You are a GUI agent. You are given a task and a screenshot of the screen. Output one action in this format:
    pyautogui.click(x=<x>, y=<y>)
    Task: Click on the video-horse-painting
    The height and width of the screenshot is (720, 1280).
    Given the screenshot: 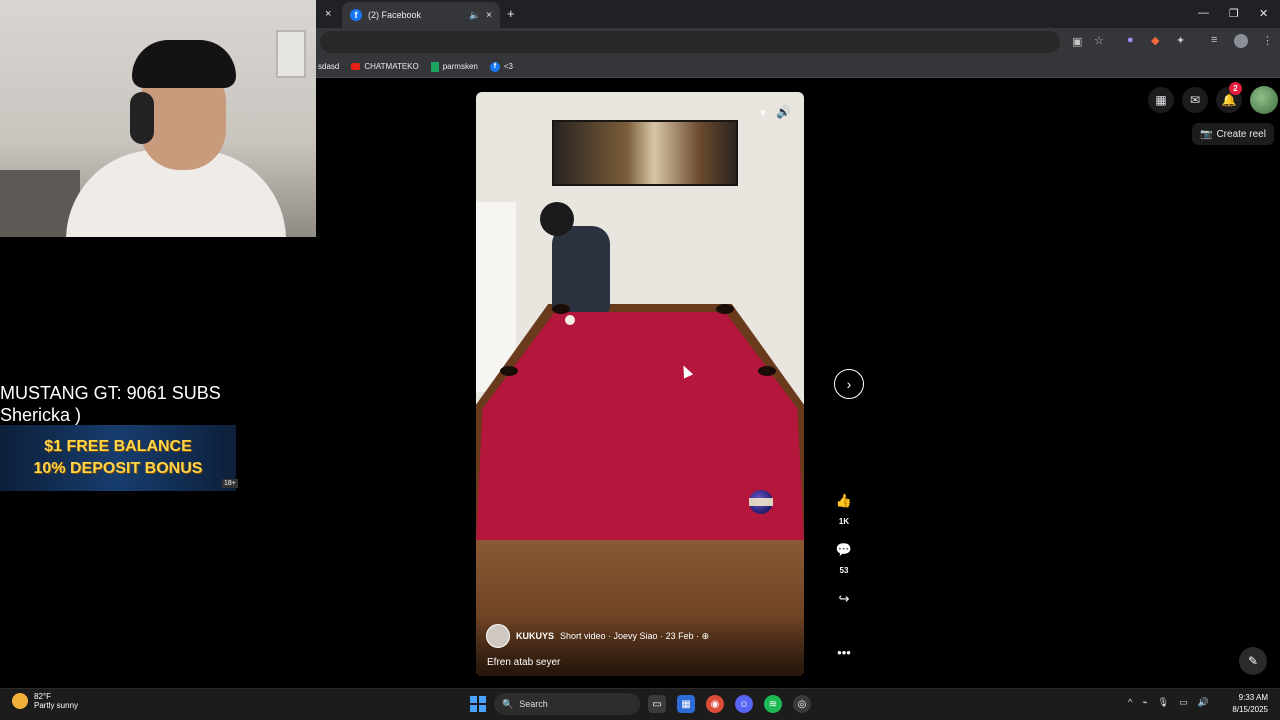 What is the action you would take?
    pyautogui.click(x=645, y=153)
    